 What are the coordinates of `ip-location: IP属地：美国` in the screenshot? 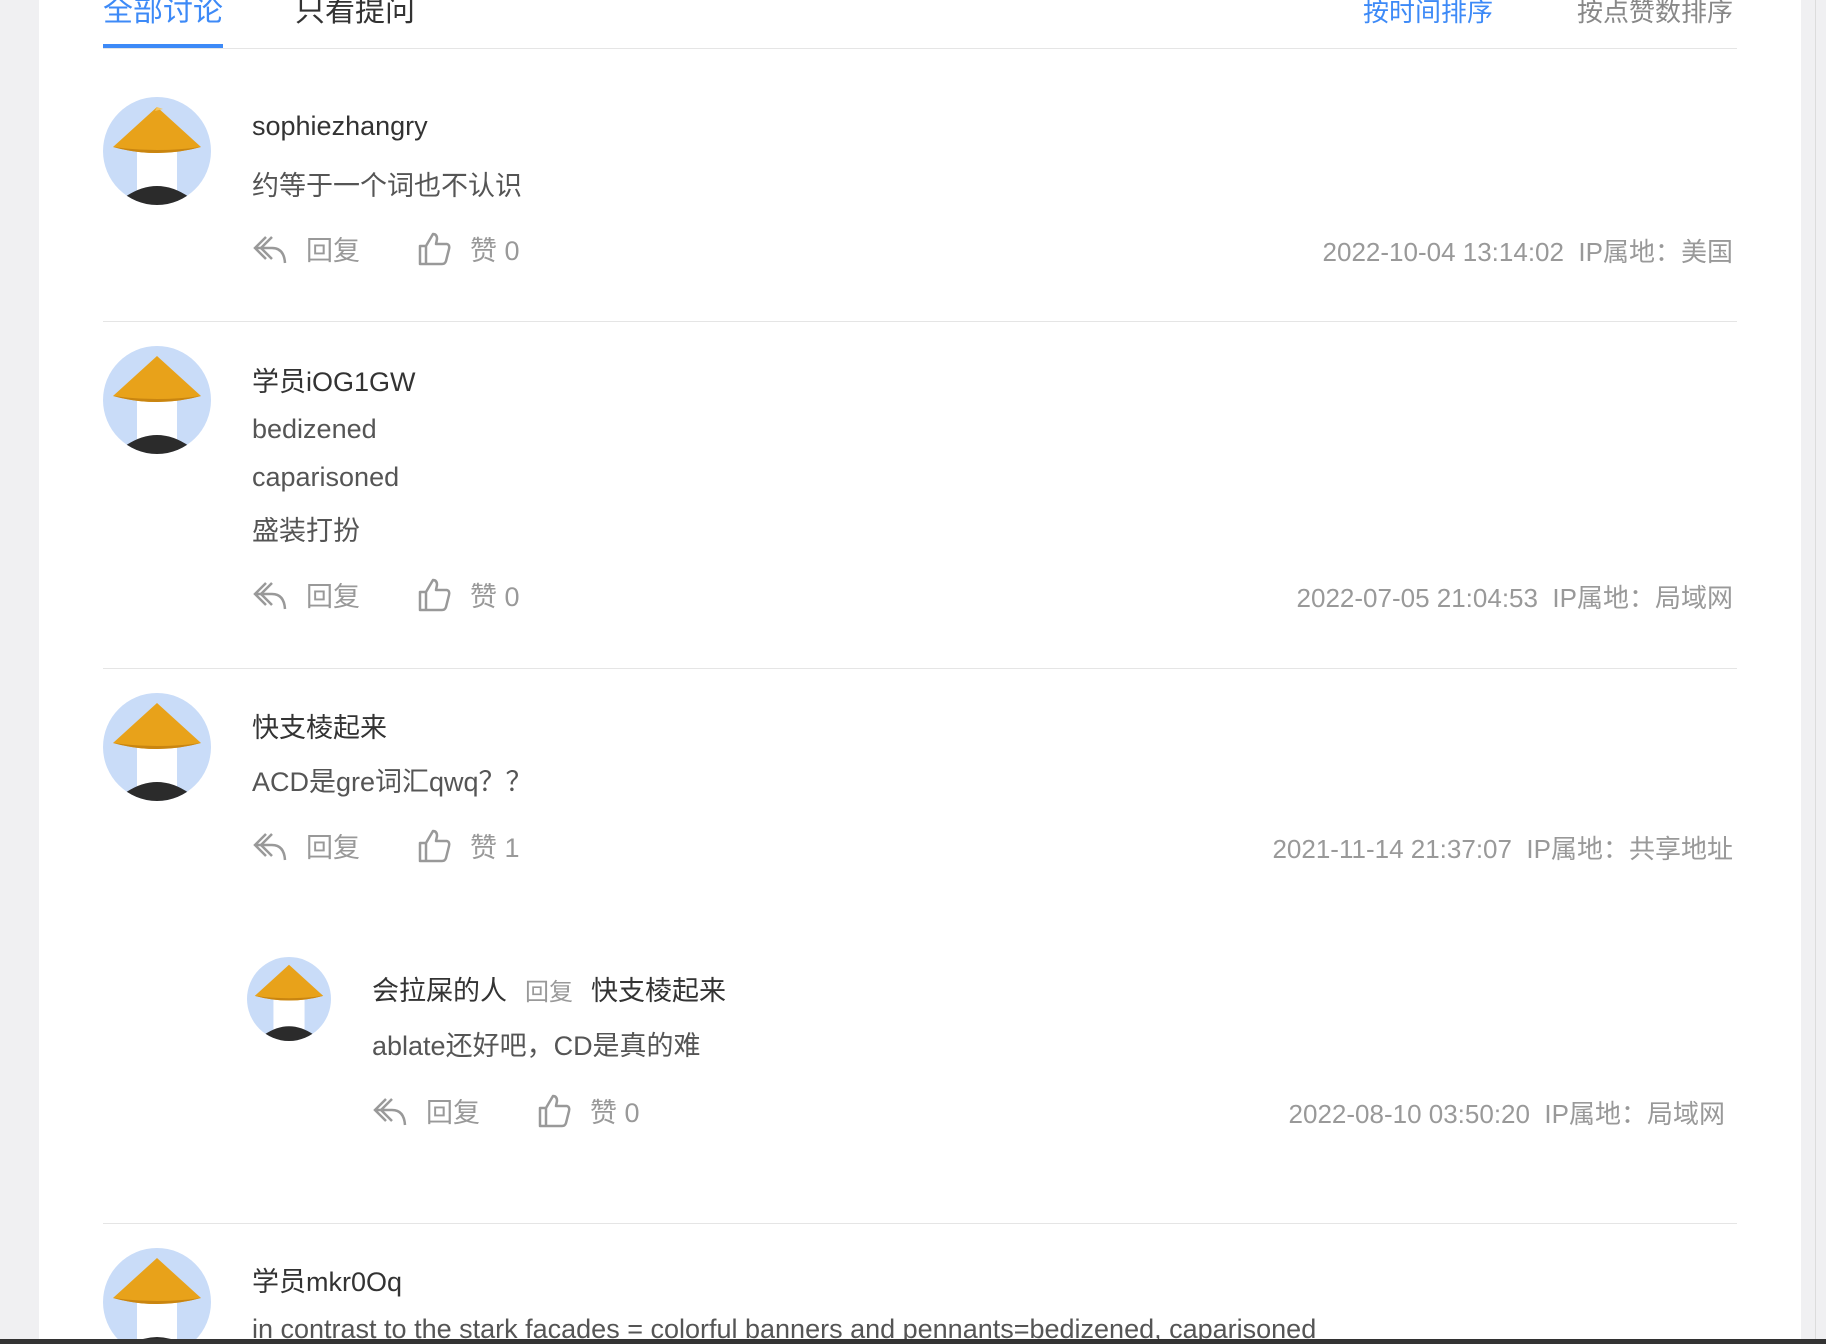 It's located at (1655, 252).